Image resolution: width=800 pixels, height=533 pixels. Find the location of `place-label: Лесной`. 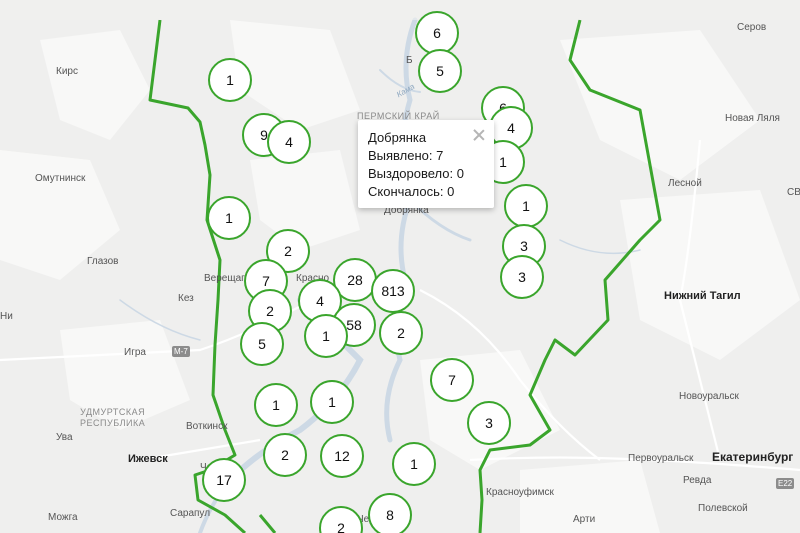

place-label: Лесной is located at coordinates (685, 183).